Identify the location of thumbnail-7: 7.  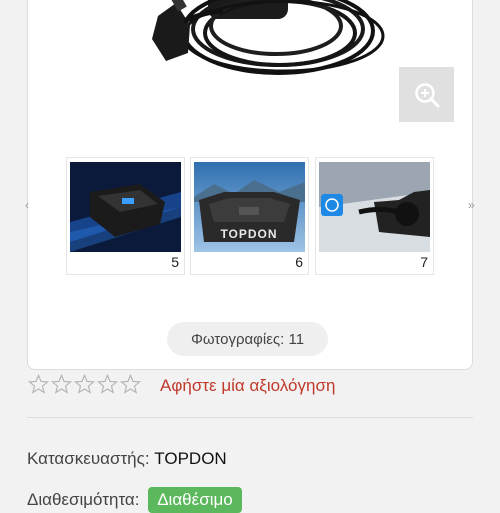
(374, 216).